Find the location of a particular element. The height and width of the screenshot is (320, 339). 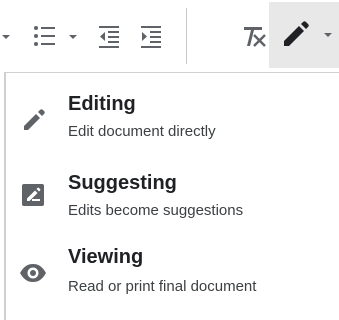

menu-item-title: Viewing is located at coordinates (106, 257).